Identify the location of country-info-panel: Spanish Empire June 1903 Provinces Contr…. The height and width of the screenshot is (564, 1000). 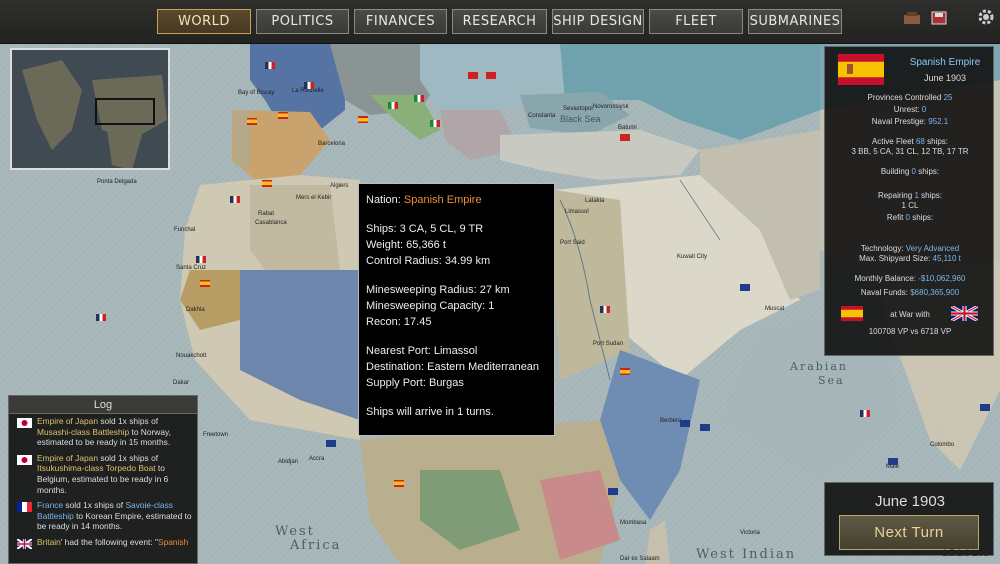
(909, 201).